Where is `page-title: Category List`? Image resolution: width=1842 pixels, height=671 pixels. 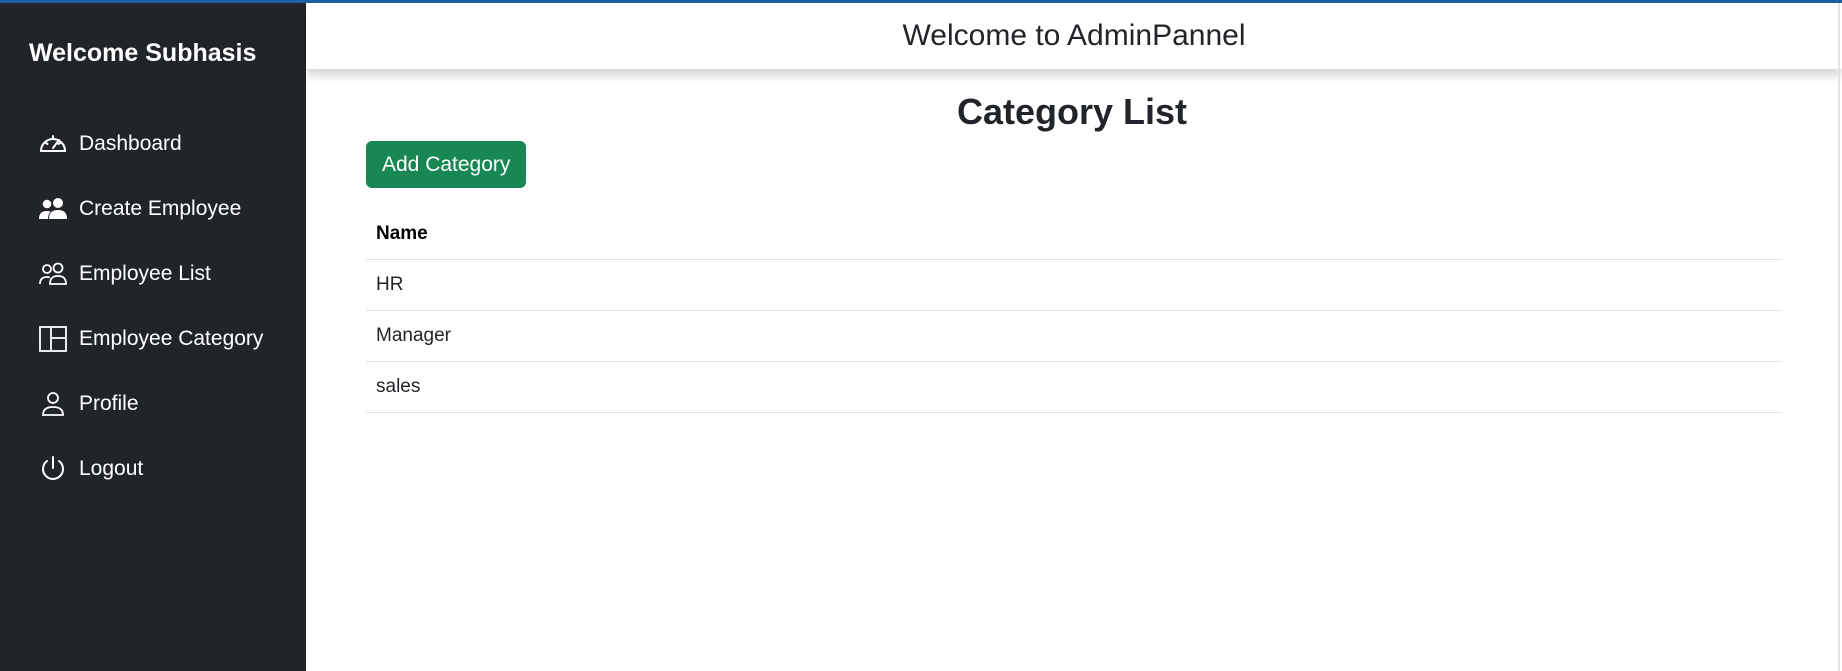
page-title: Category List is located at coordinates (1072, 111).